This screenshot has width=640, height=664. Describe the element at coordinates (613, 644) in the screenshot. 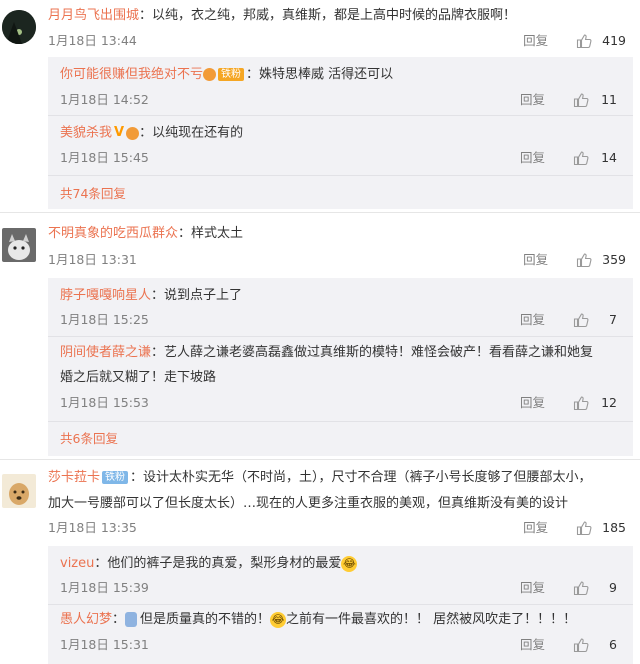

I see `like-count: 6` at that location.